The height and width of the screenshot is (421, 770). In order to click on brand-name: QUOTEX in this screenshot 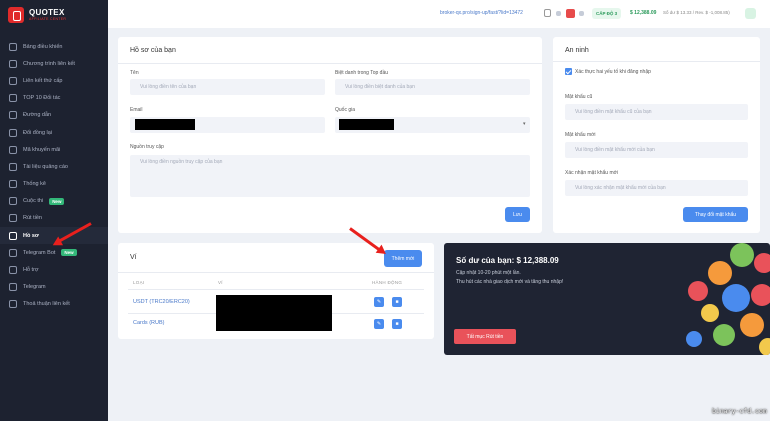, I will do `click(47, 12)`.